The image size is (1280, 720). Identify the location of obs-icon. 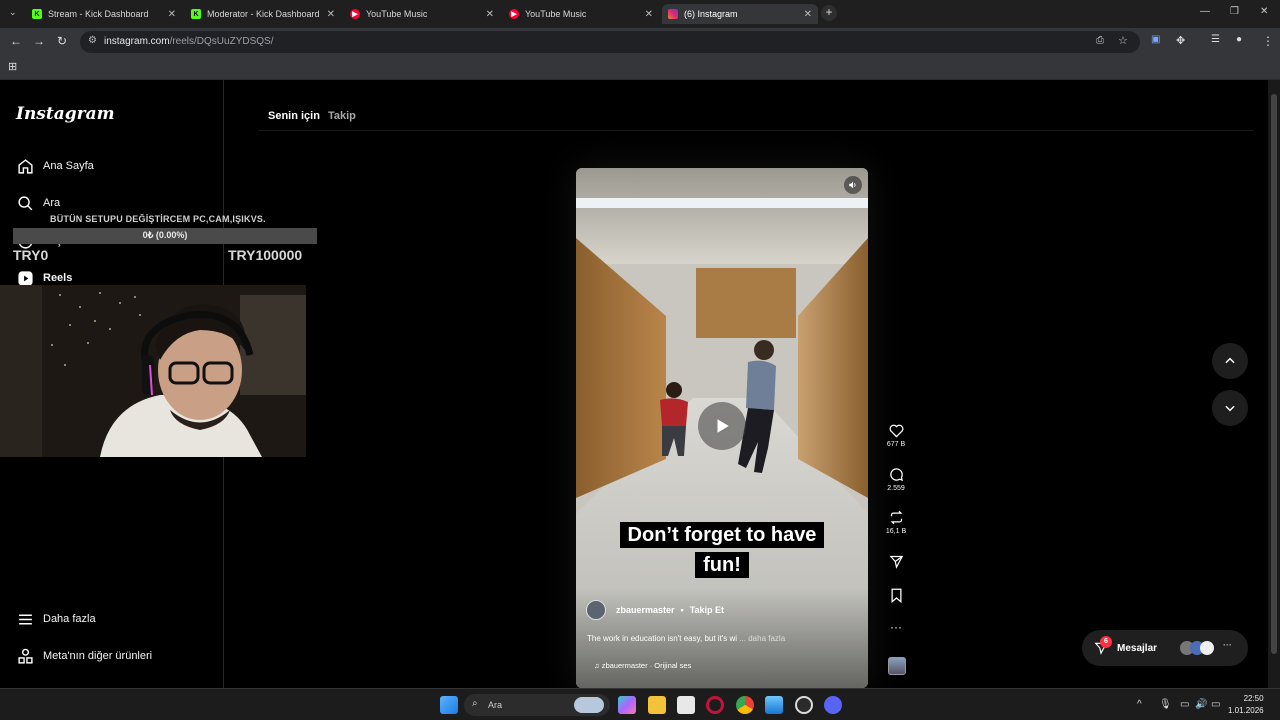
(804, 705).